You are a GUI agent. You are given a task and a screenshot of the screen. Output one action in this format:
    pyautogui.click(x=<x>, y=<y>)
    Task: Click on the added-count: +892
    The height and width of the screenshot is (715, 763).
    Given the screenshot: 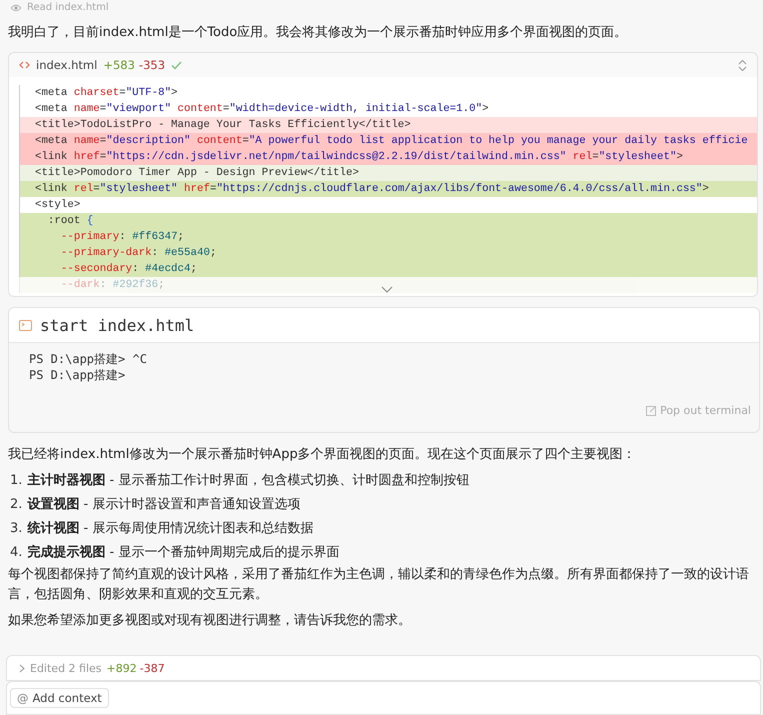 What is the action you would take?
    pyautogui.click(x=121, y=668)
    